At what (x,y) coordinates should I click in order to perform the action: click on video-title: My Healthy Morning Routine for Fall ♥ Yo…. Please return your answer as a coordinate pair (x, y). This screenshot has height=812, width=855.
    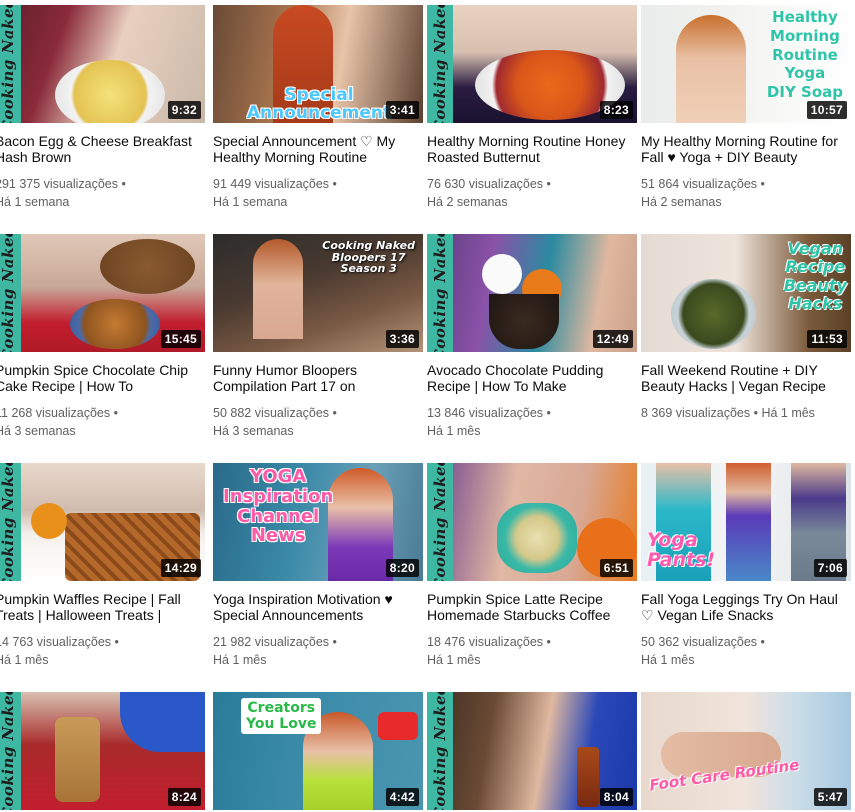
    Looking at the image, I should click on (746, 150).